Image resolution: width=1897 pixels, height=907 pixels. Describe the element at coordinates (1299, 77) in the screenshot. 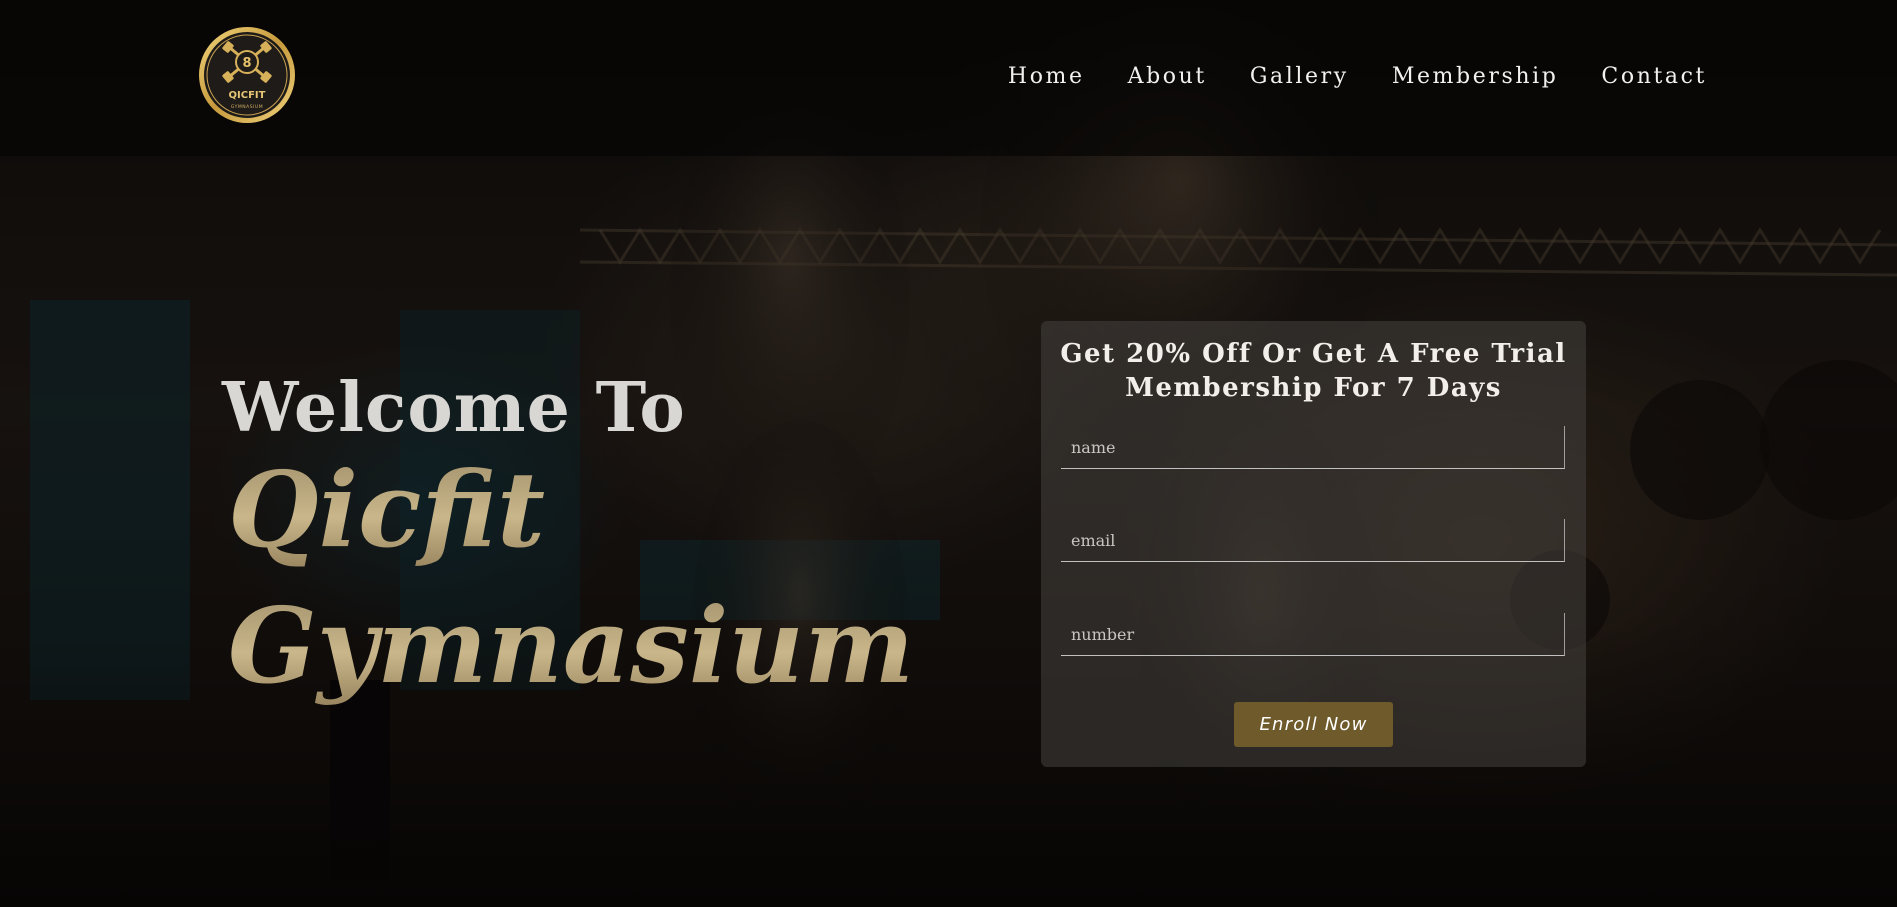

I see `nav-gallery: Gallery` at that location.